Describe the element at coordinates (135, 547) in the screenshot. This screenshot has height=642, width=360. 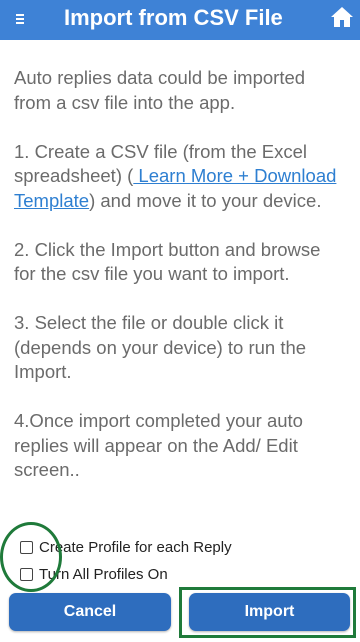
I see `create-profile-label: Create Profile for each Reply` at that location.